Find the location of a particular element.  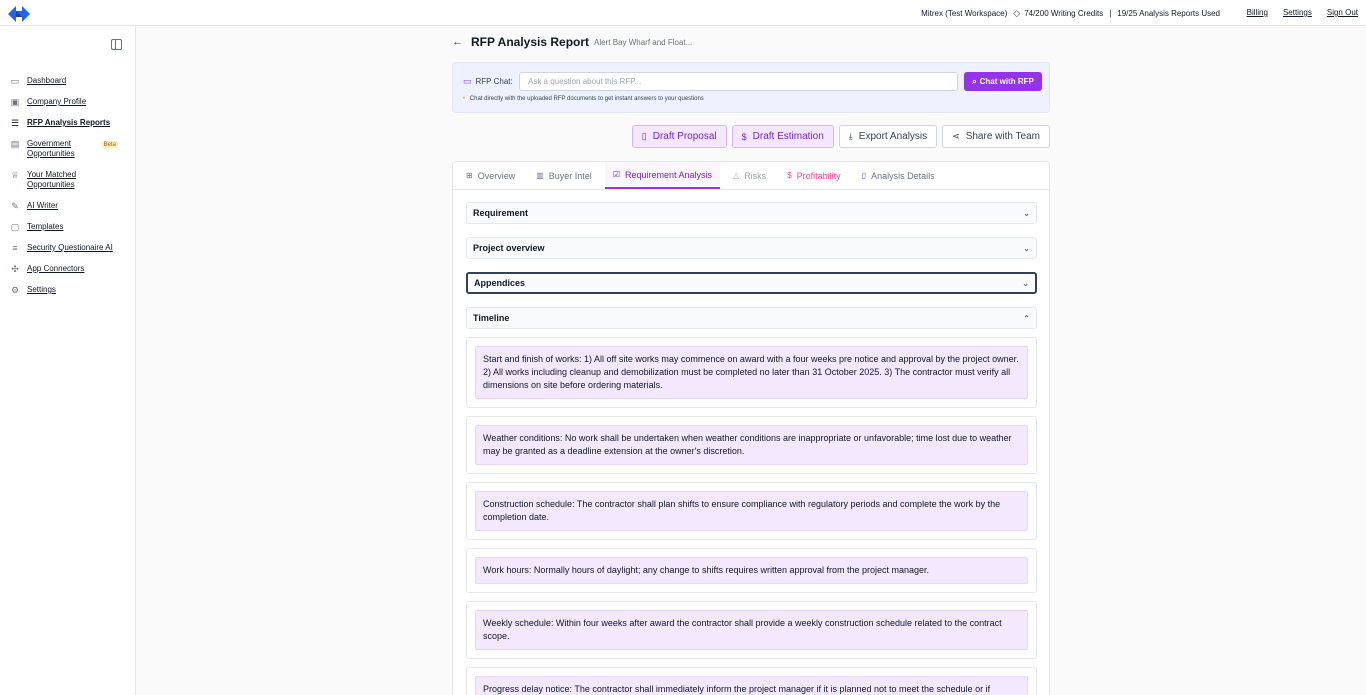

tab-overview: ⊞ Overview is located at coordinates (490, 175).